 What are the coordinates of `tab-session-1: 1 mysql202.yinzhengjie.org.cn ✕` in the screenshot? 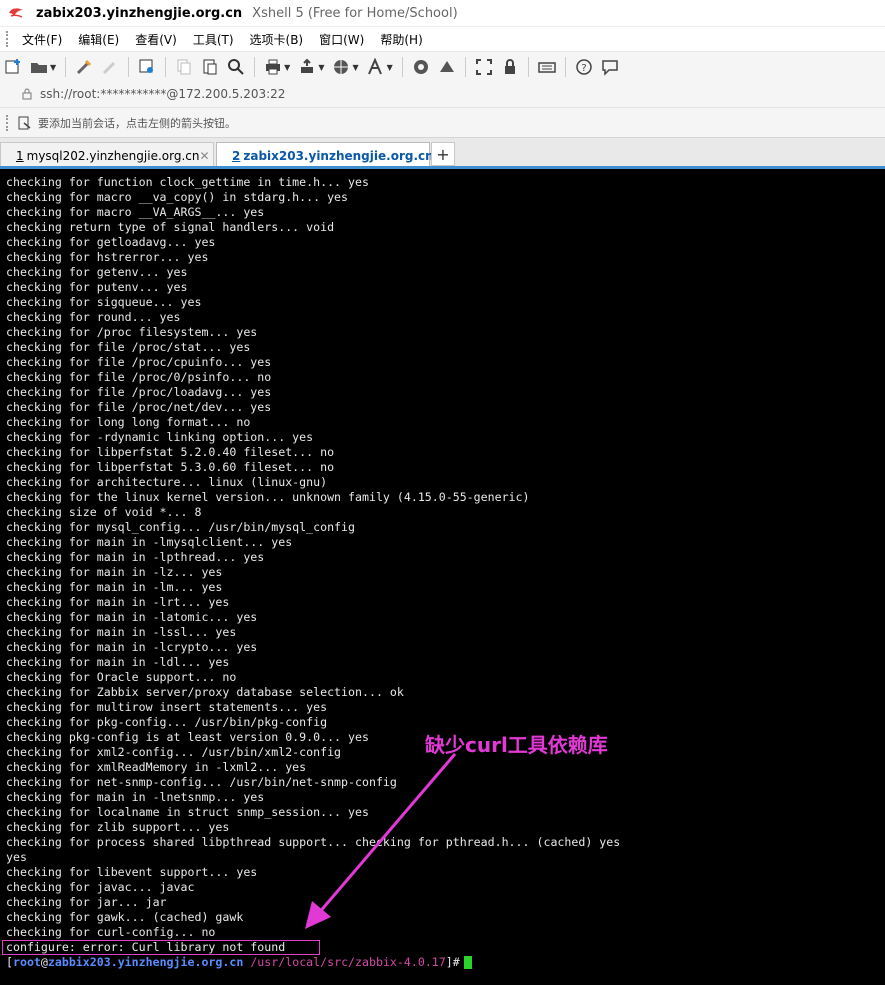 It's located at (107, 155).